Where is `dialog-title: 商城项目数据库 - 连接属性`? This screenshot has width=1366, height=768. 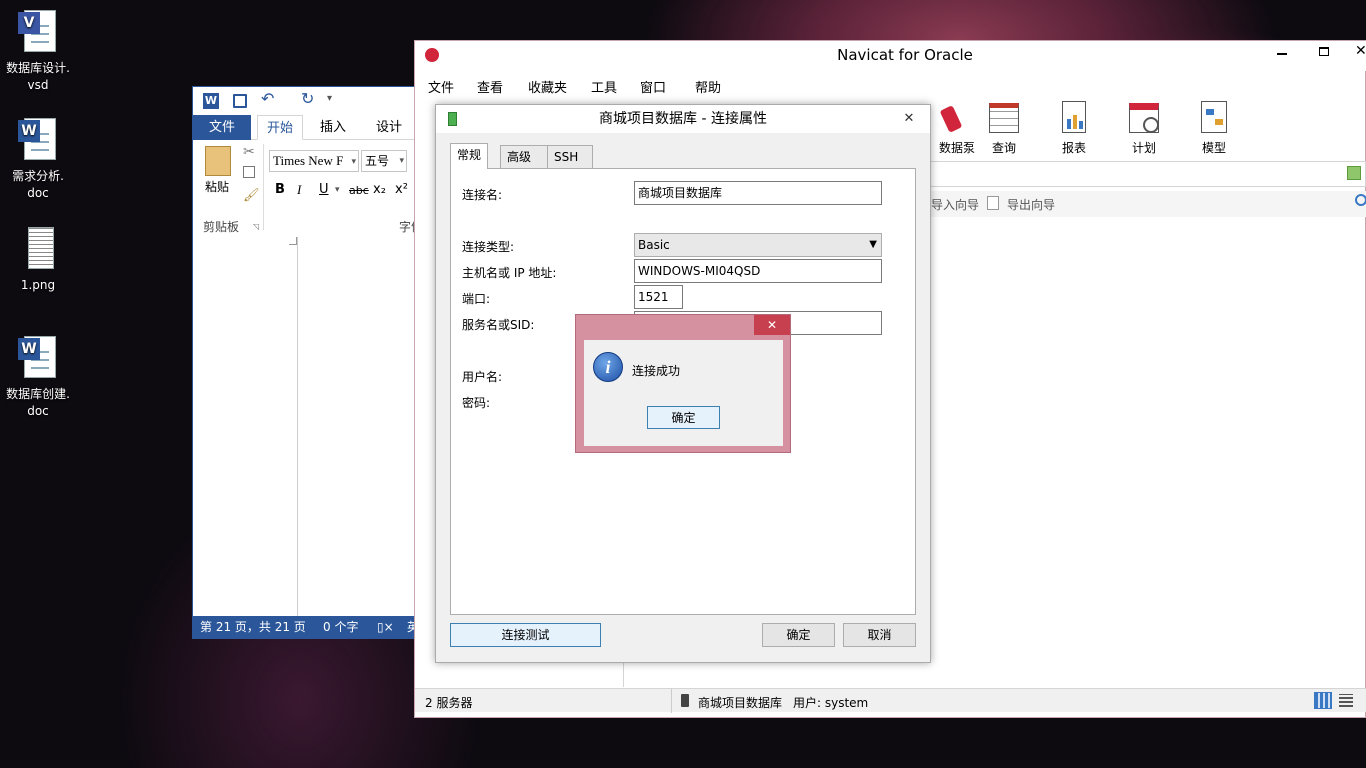 dialog-title: 商城项目数据库 - 连接属性 is located at coordinates (683, 119).